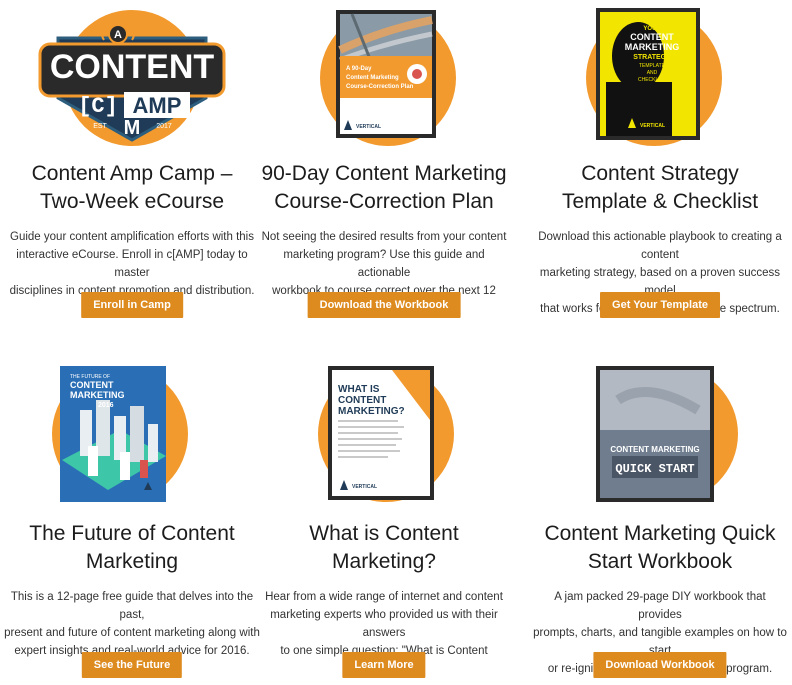  I want to click on card-title-line1: Content Amp Camp –, so click(132, 173).